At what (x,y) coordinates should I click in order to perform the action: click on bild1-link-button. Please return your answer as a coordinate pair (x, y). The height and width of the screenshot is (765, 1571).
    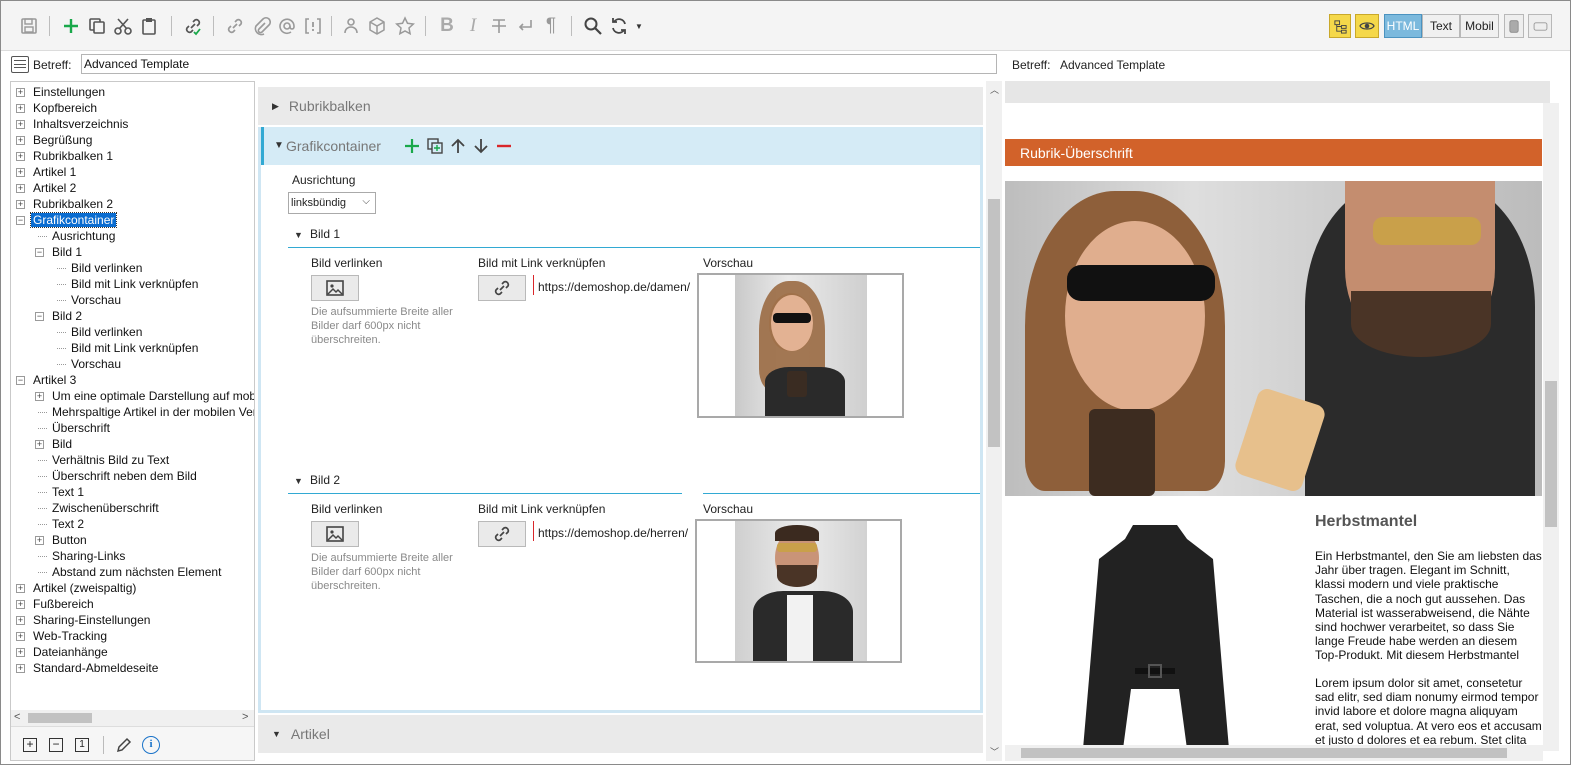
    Looking at the image, I should click on (502, 288).